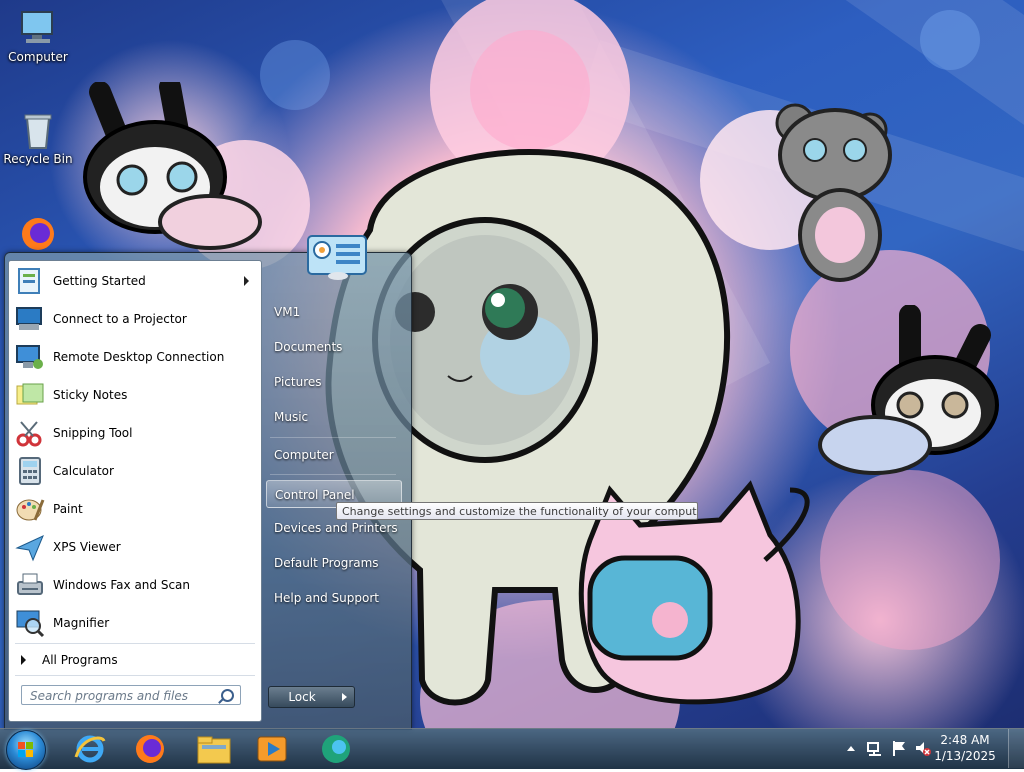 This screenshot has width=1024, height=772. What do you see at coordinates (30, 319) in the screenshot?
I see `projector-icon` at bounding box center [30, 319].